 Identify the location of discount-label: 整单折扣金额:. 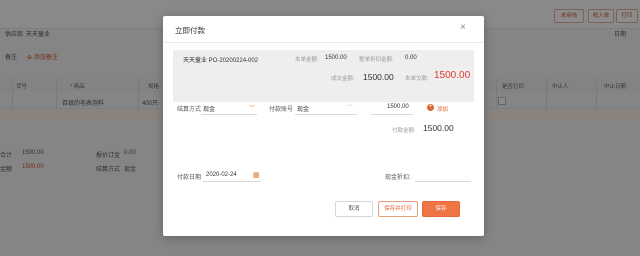
(376, 60).